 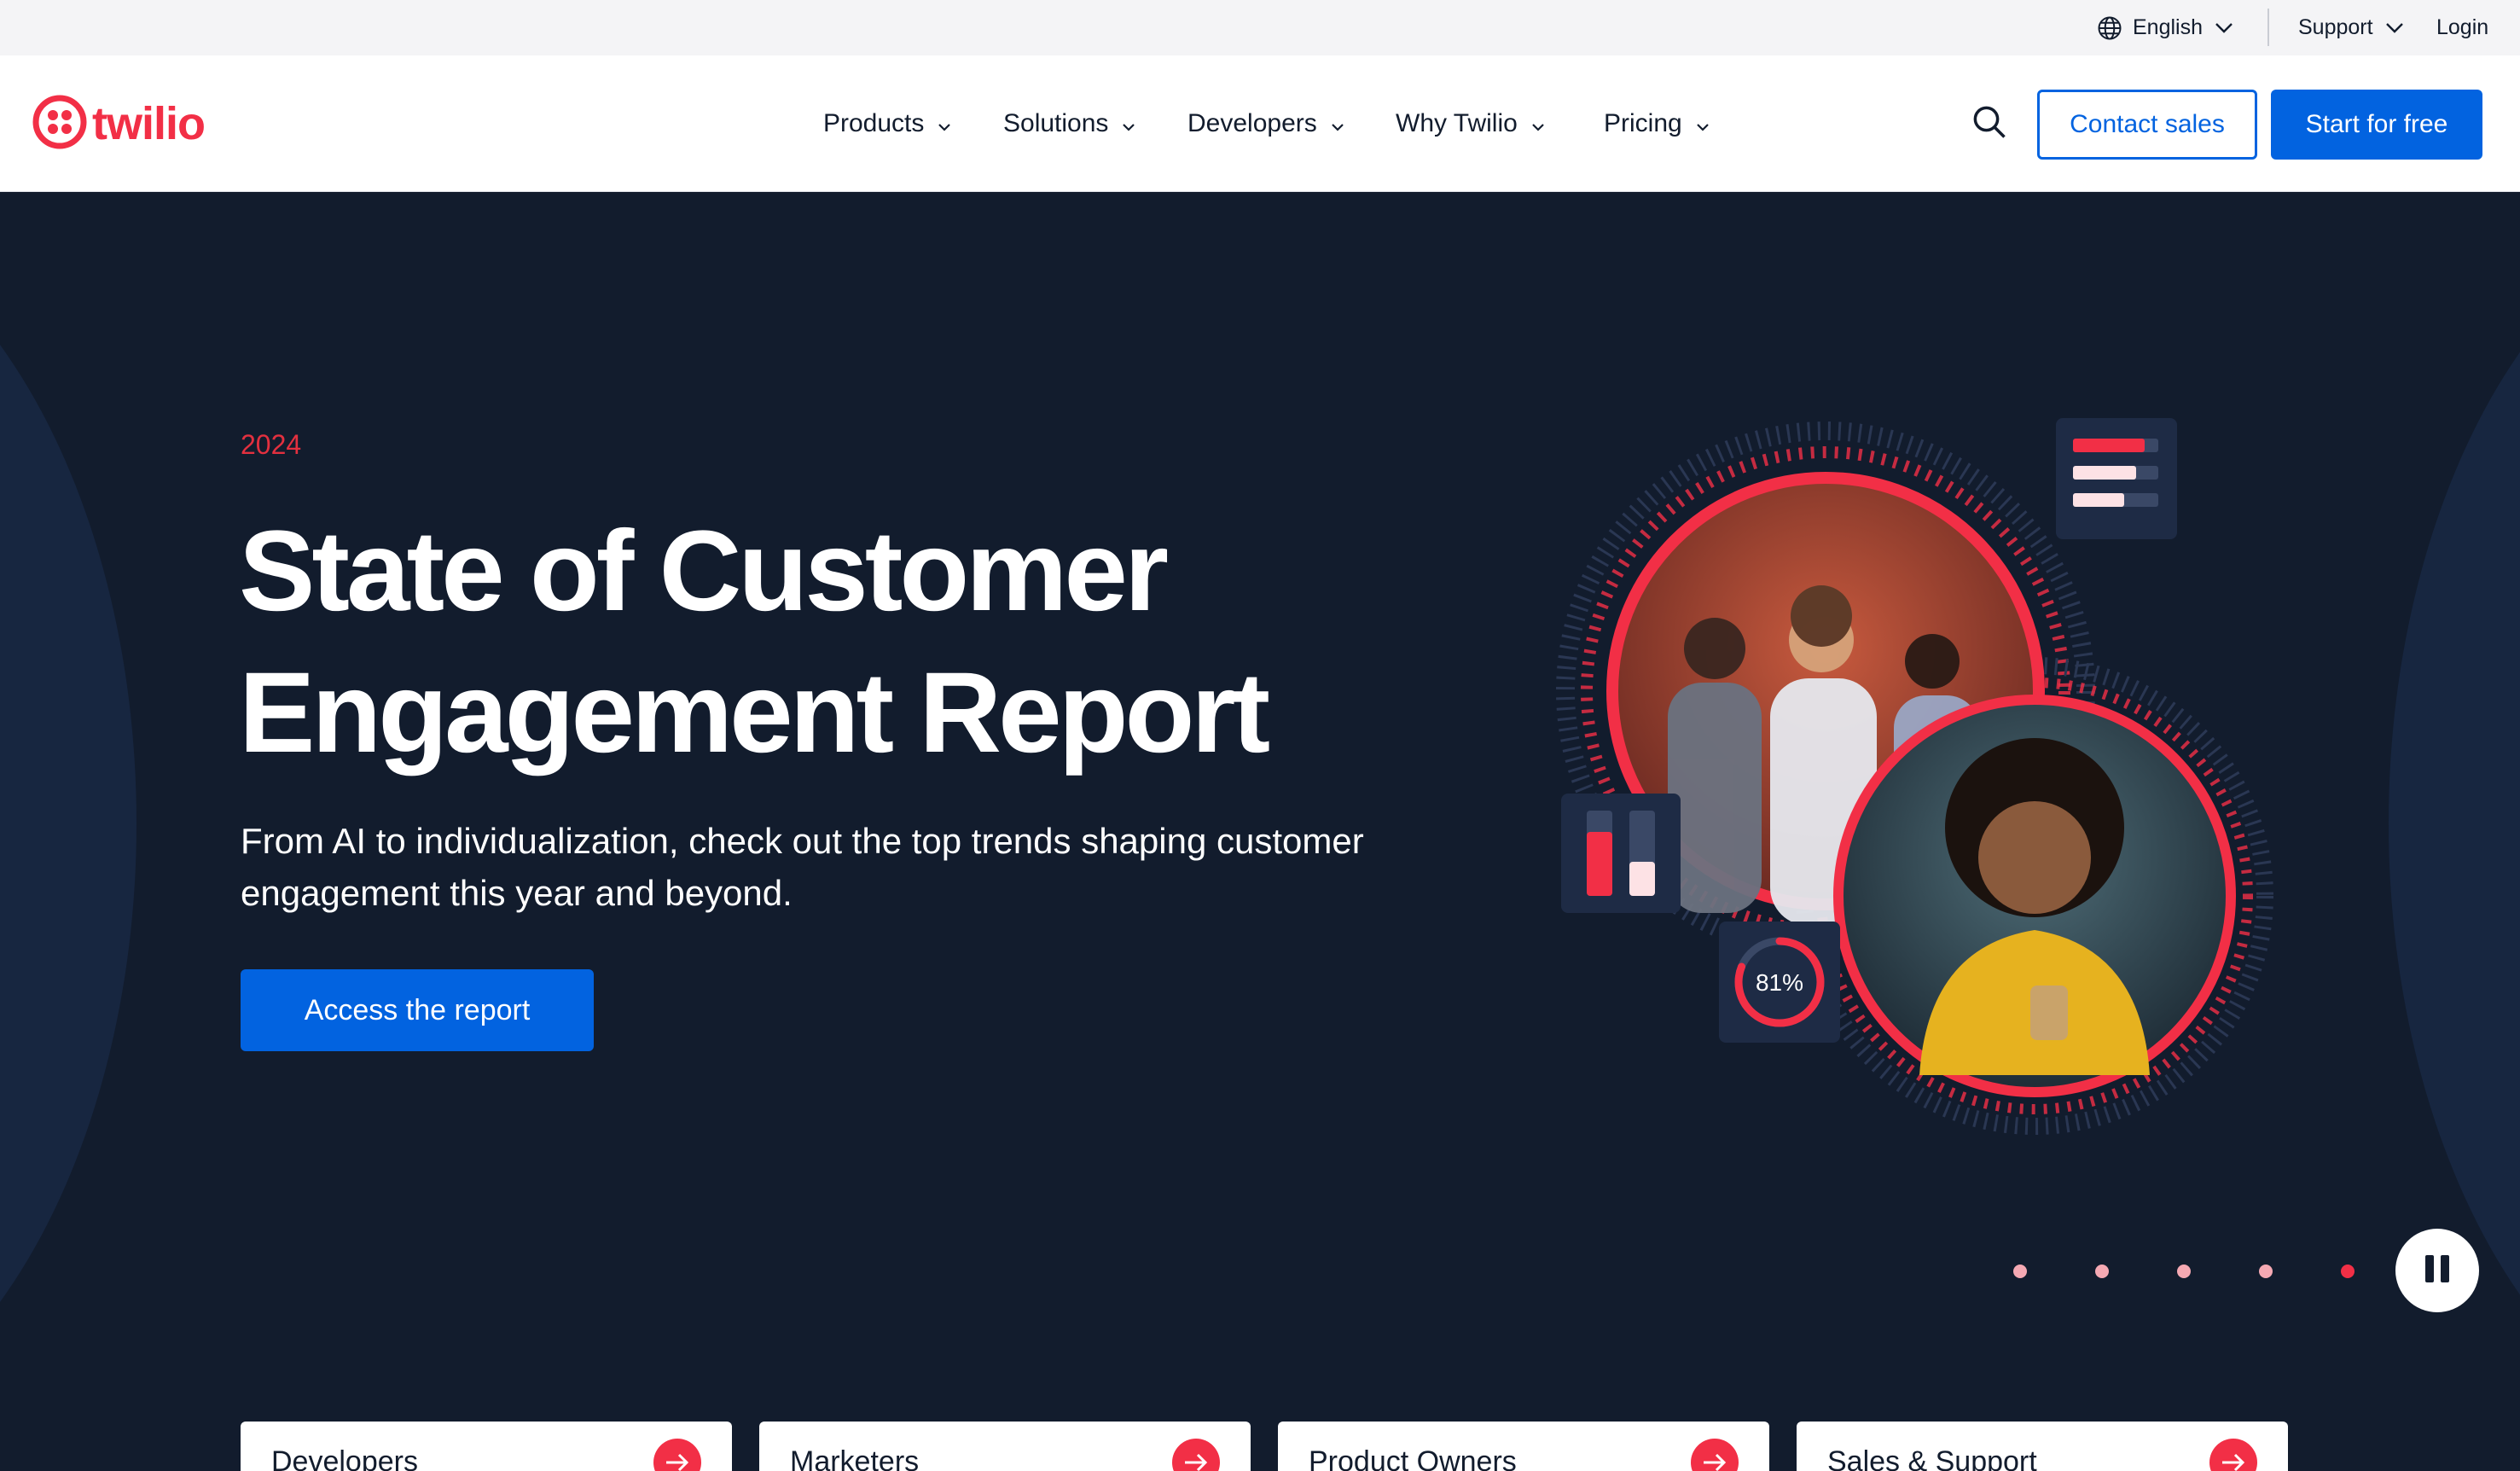 I want to click on utility-divider, so click(x=2268, y=27).